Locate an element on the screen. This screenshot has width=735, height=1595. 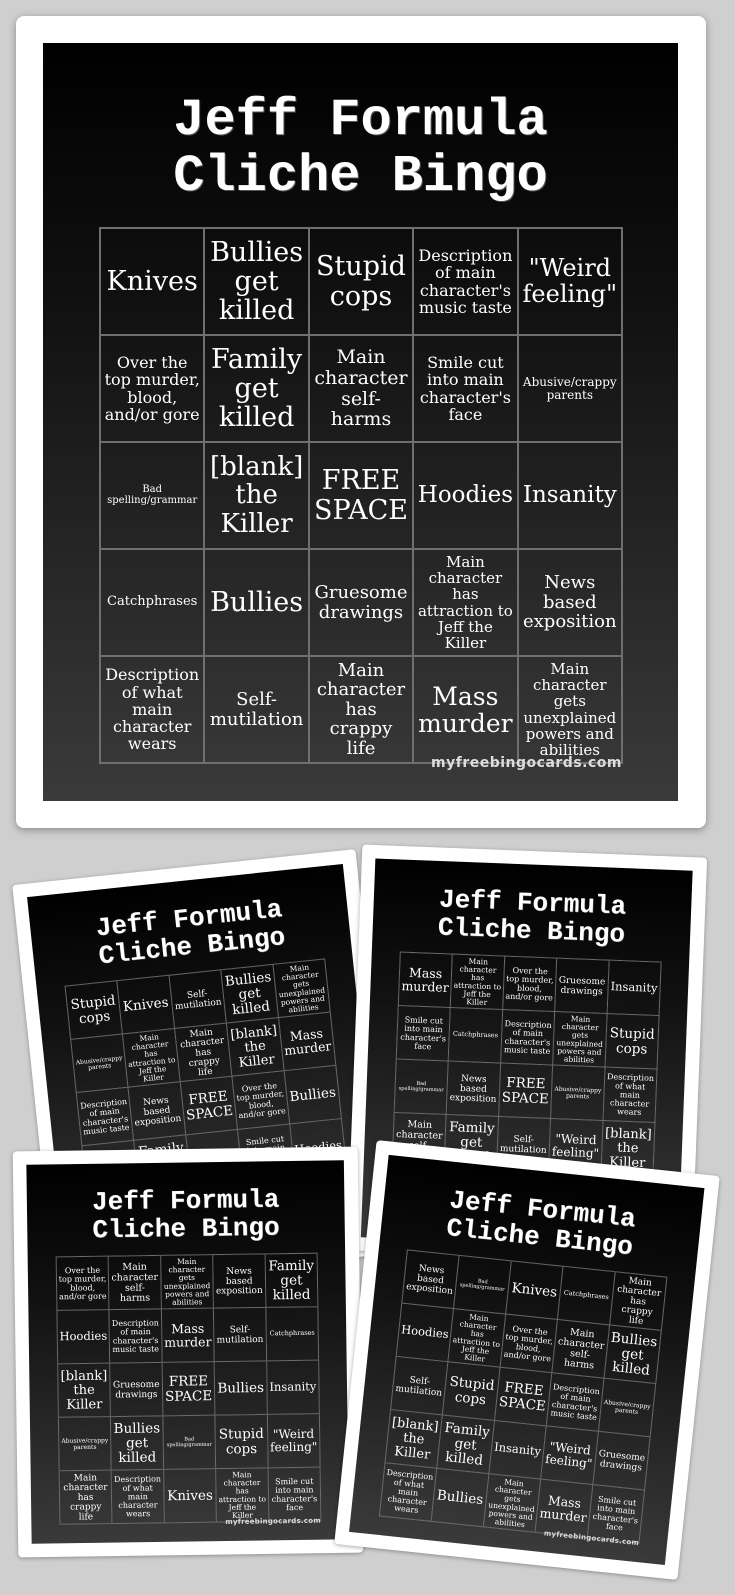
bingo-cell: Abusive/crappy parents is located at coordinates (627, 1407).